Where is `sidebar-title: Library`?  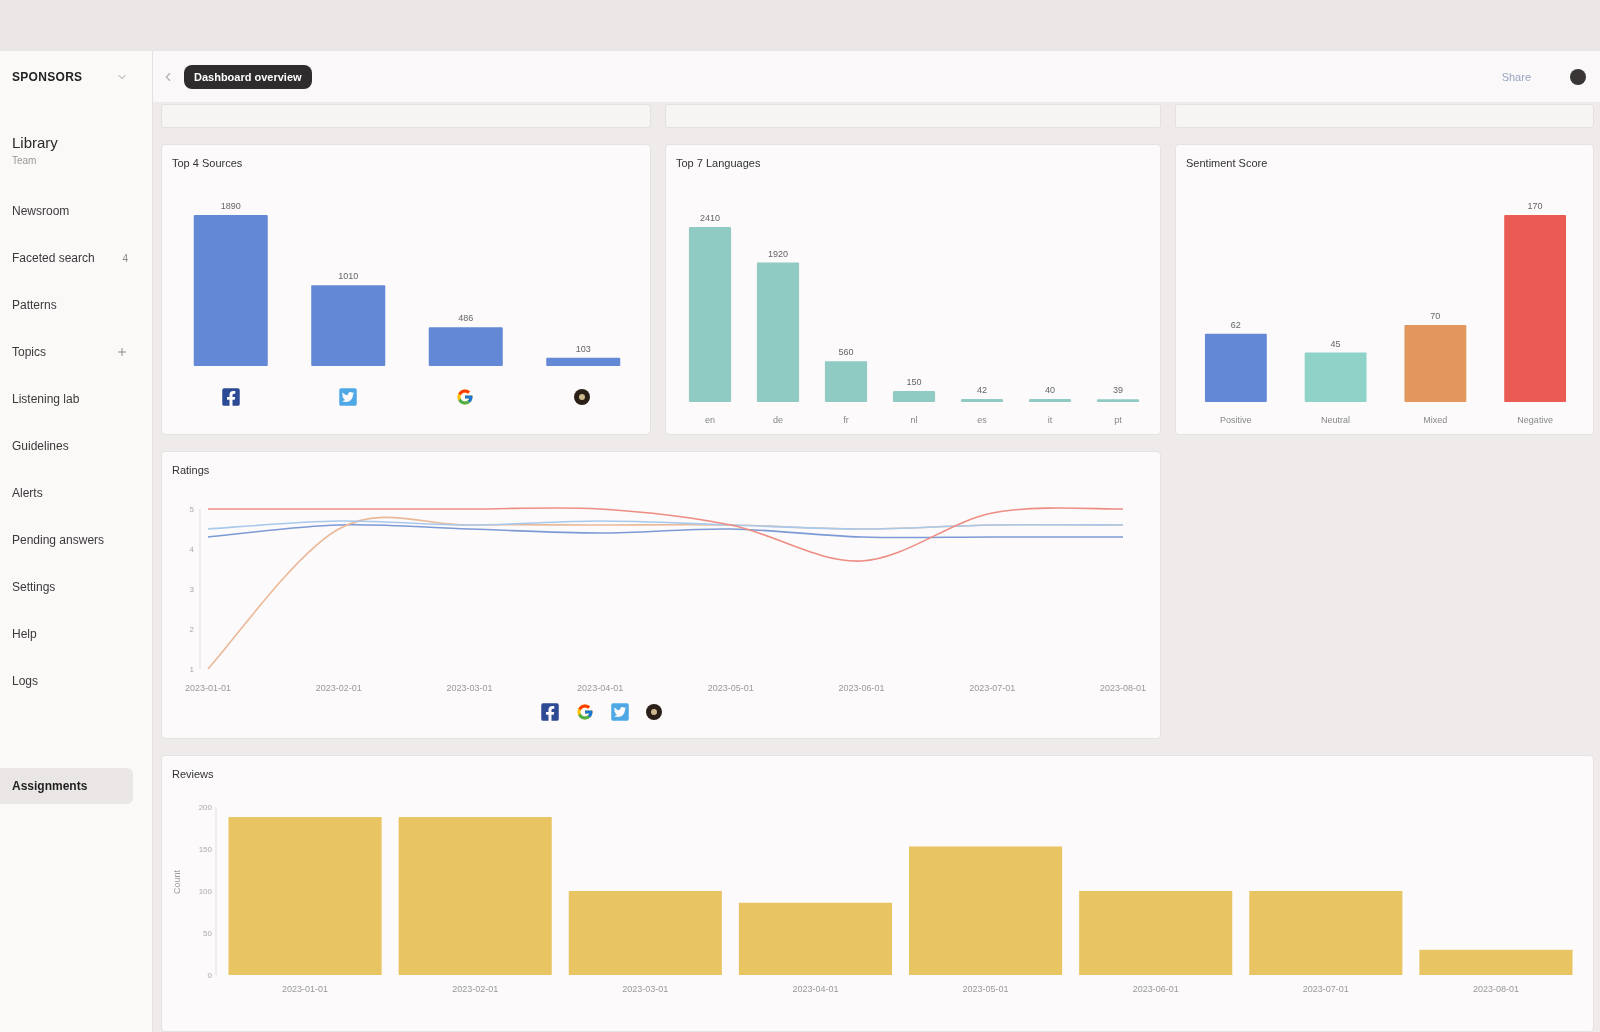
sidebar-title: Library is located at coordinates (35, 143).